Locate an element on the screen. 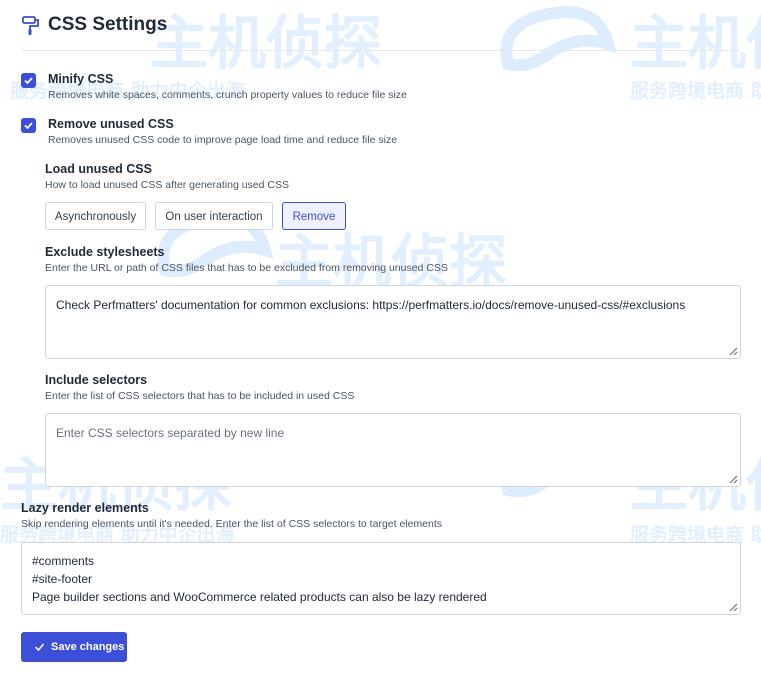 Image resolution: width=761 pixels, height=681 pixels. option-on-user-interaction-button: On user interaction is located at coordinates (214, 216).